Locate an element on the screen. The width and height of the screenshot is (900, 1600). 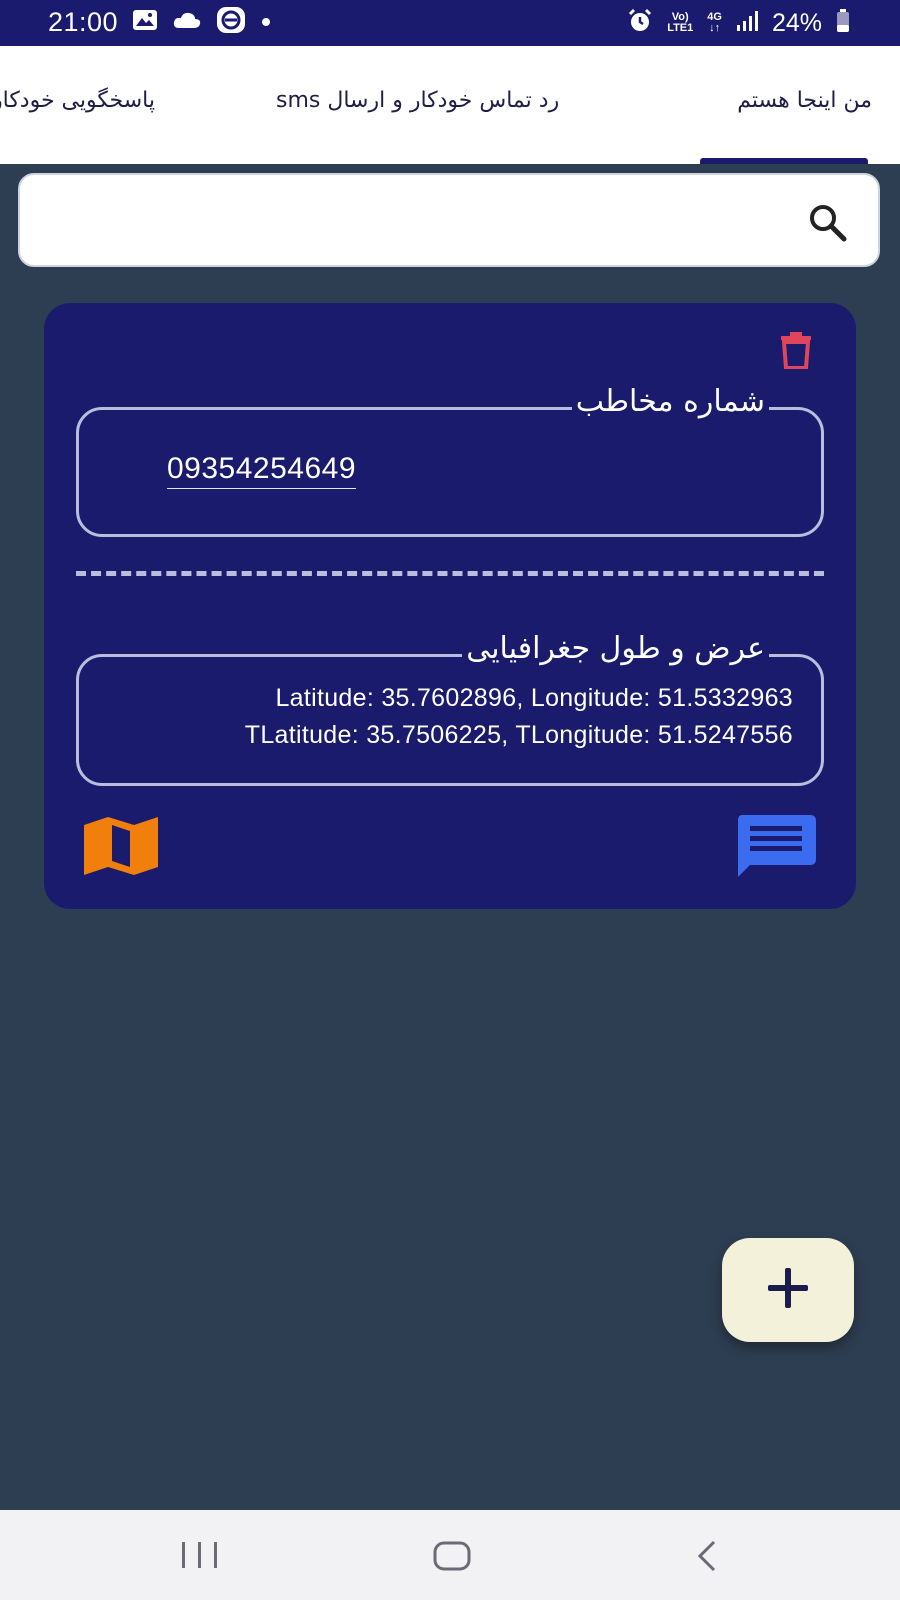
message-icon is located at coordinates (776, 848).